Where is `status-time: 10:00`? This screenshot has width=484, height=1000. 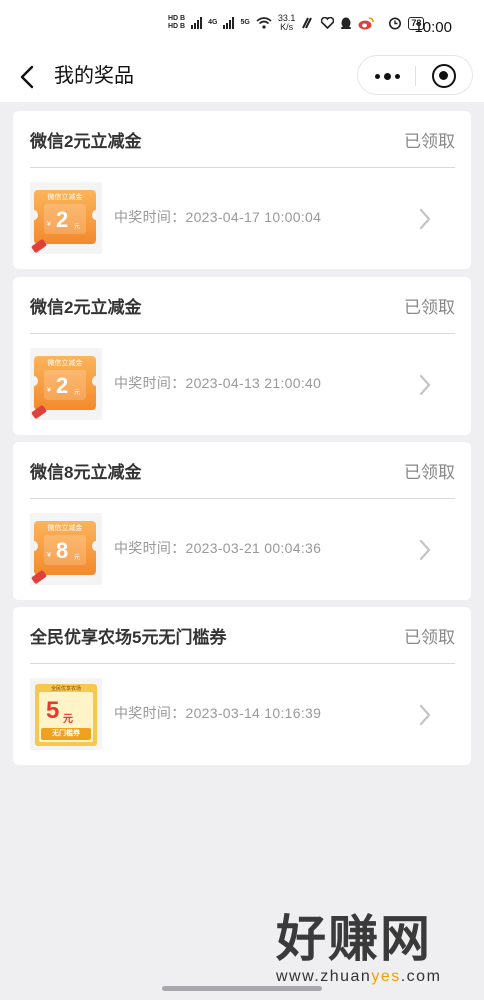
status-time: 10:00 is located at coordinates (433, 27).